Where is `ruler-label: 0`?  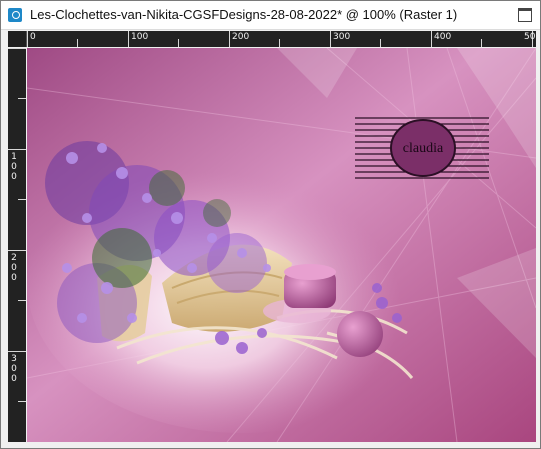 ruler-label: 0 is located at coordinates (33, 37).